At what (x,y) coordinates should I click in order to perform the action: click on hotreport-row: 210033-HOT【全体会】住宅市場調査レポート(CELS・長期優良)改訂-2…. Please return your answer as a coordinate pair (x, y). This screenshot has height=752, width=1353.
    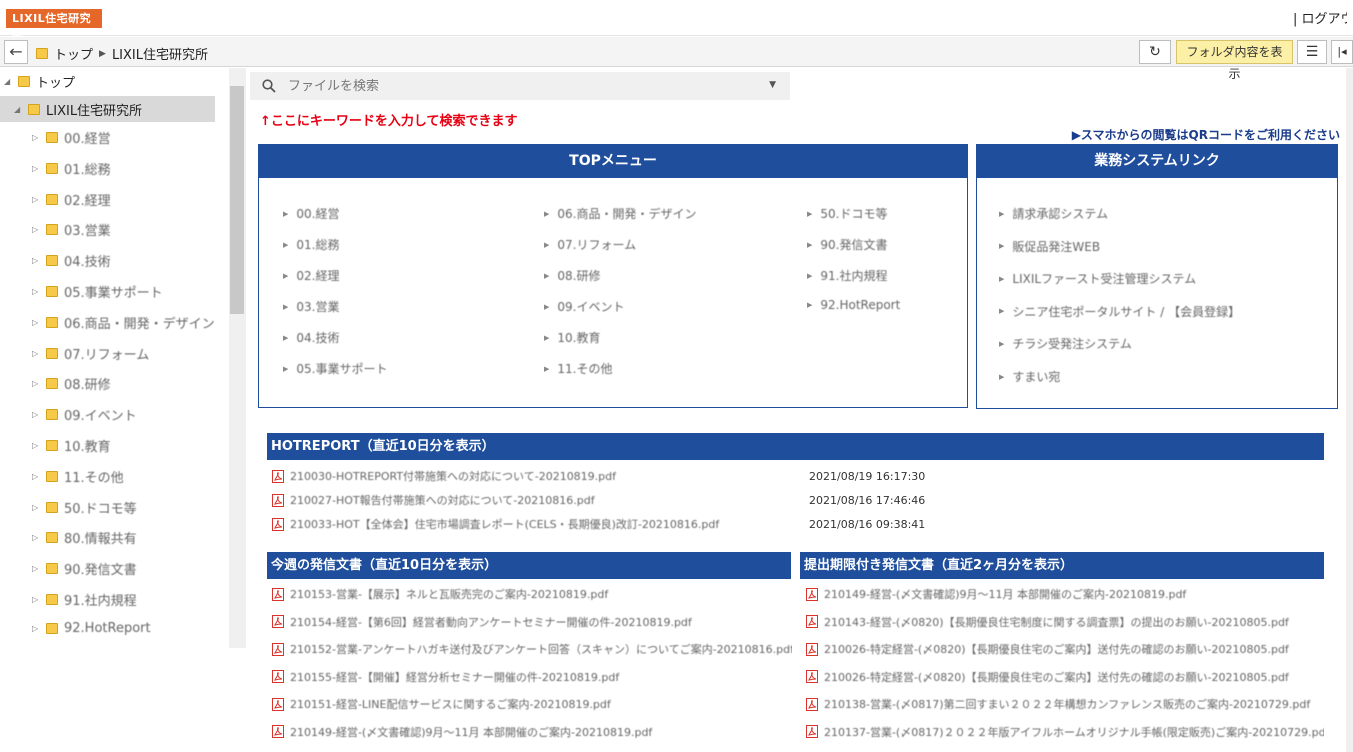
    Looking at the image, I should click on (532, 524).